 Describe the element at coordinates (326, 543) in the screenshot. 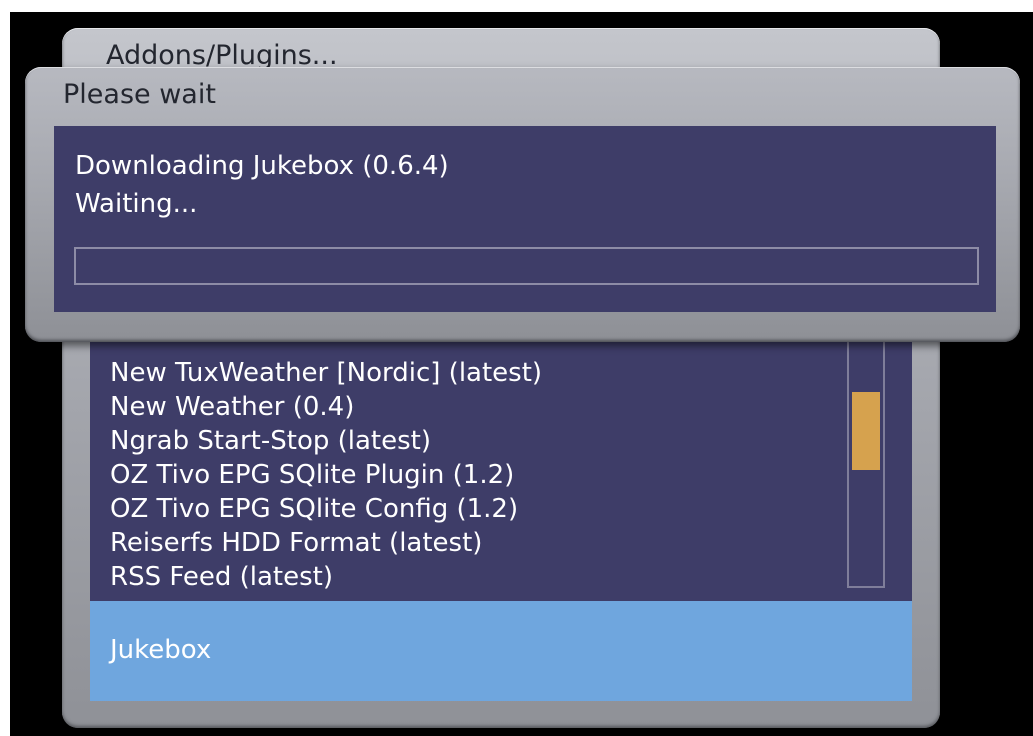

I see `plugin-list-item: Reiserfs HDD Format (latest)` at that location.